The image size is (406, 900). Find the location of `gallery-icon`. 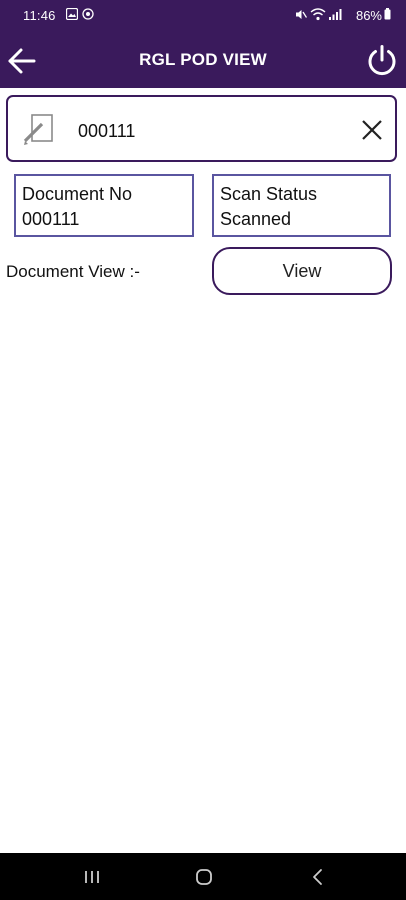

gallery-icon is located at coordinates (72, 14).